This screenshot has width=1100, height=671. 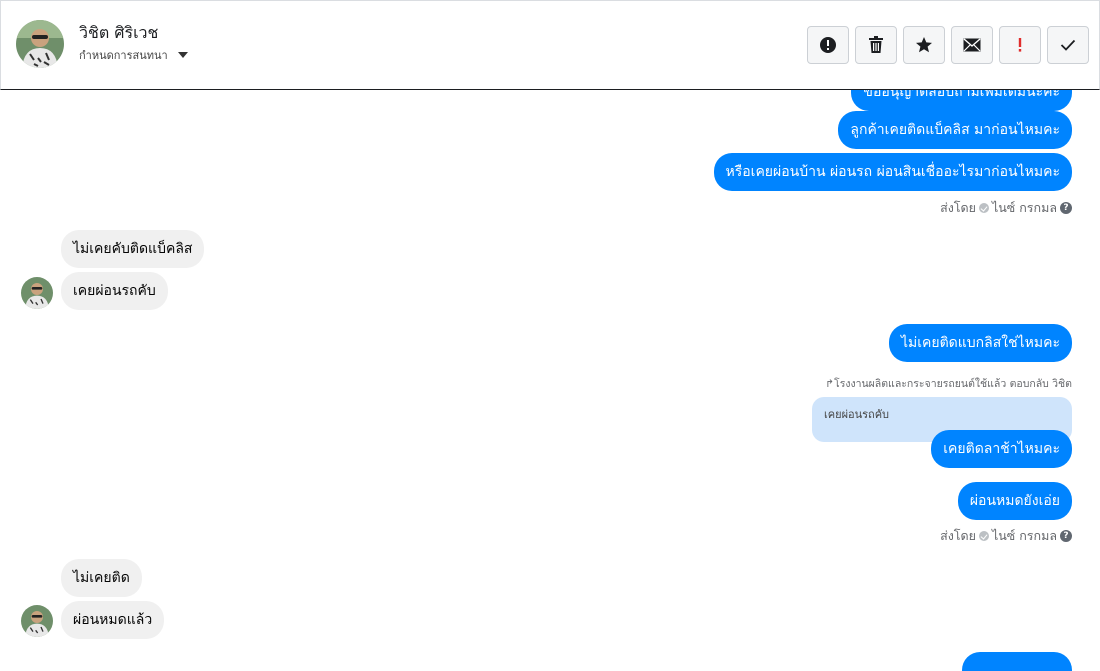 What do you see at coordinates (40, 44) in the screenshot?
I see `contact-avatar` at bounding box center [40, 44].